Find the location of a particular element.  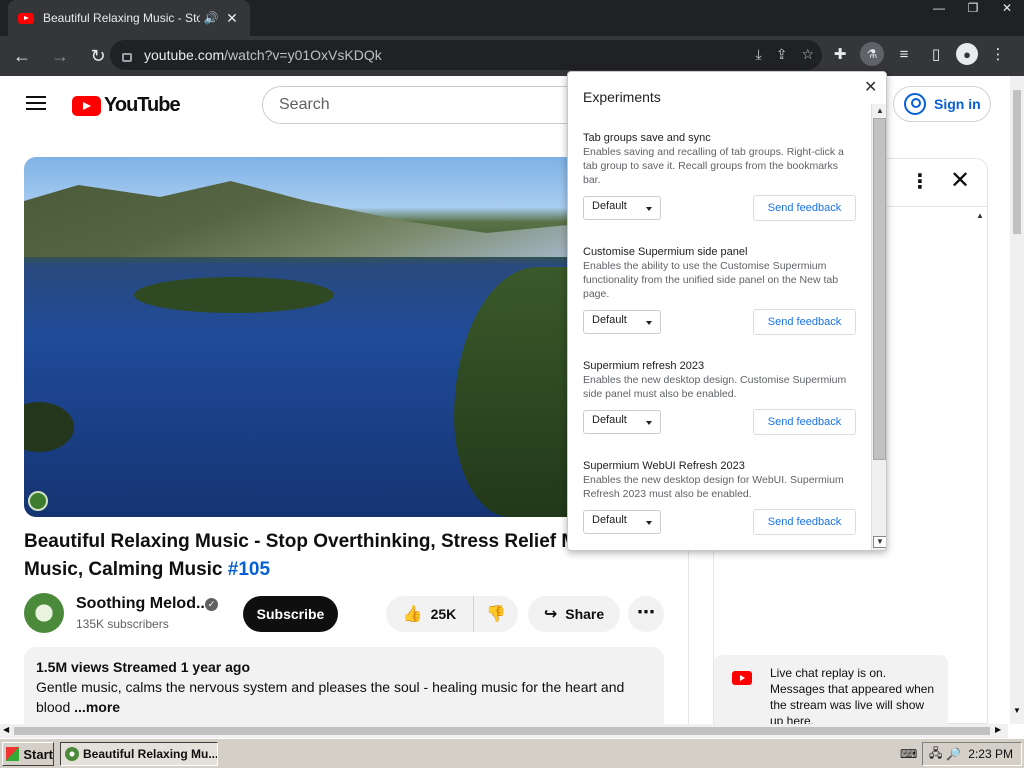

restore-icon: ❐ is located at coordinates (973, 9).